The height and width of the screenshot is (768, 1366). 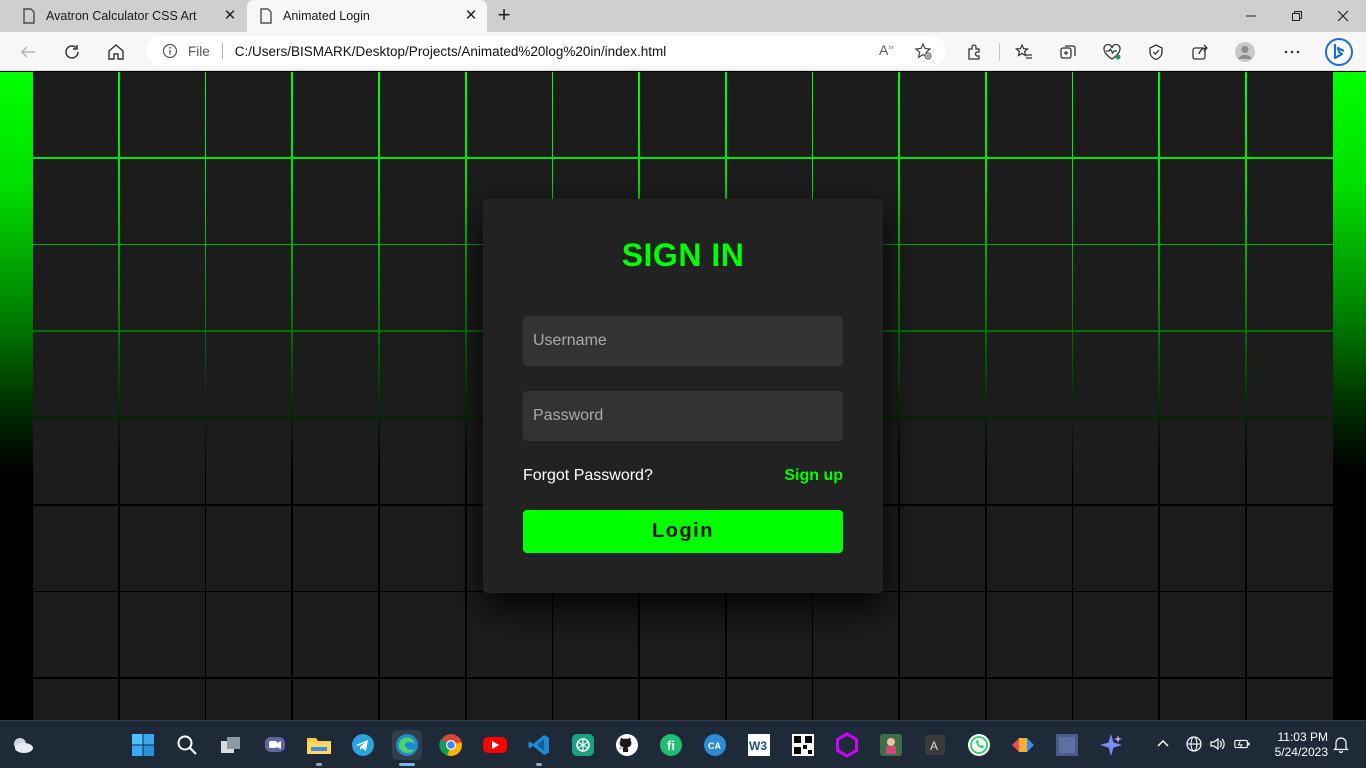 I want to click on username-input, so click(x=683, y=341).